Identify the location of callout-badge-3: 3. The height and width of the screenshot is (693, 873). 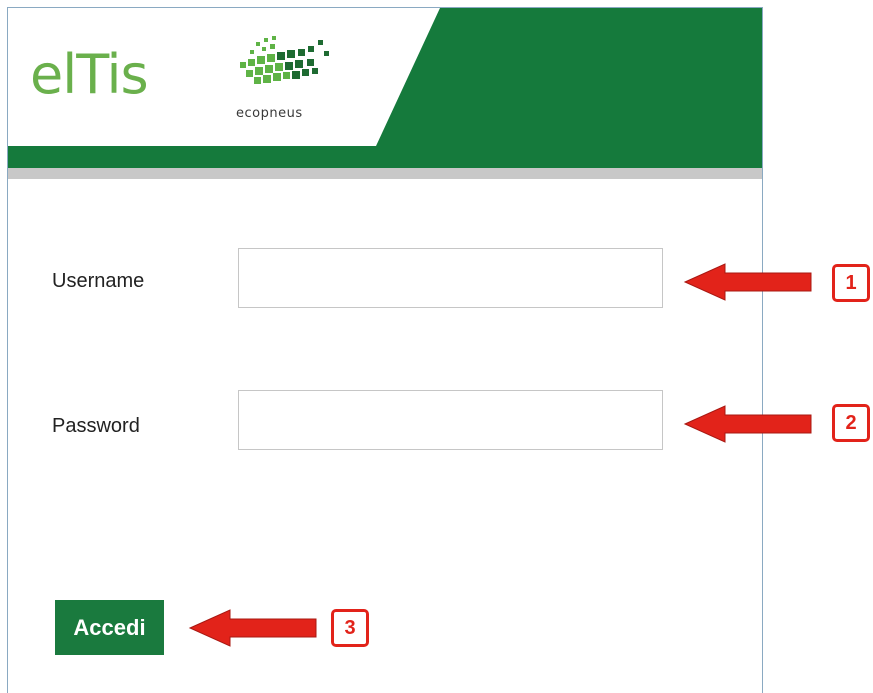
(350, 628).